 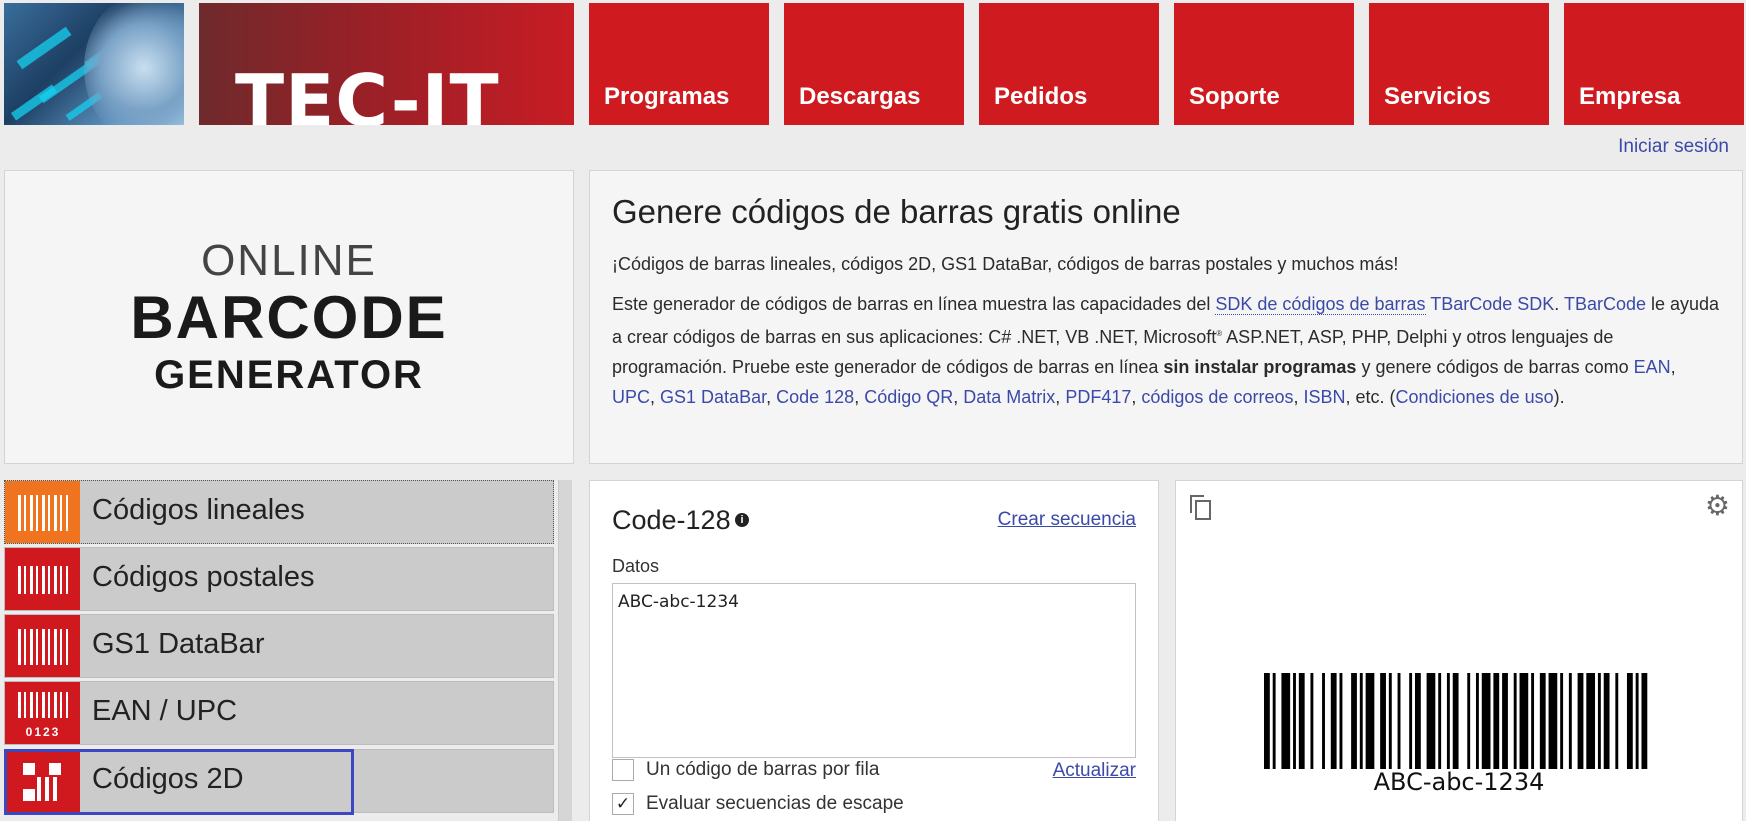 I want to click on link-ean: EAN, so click(x=1652, y=367).